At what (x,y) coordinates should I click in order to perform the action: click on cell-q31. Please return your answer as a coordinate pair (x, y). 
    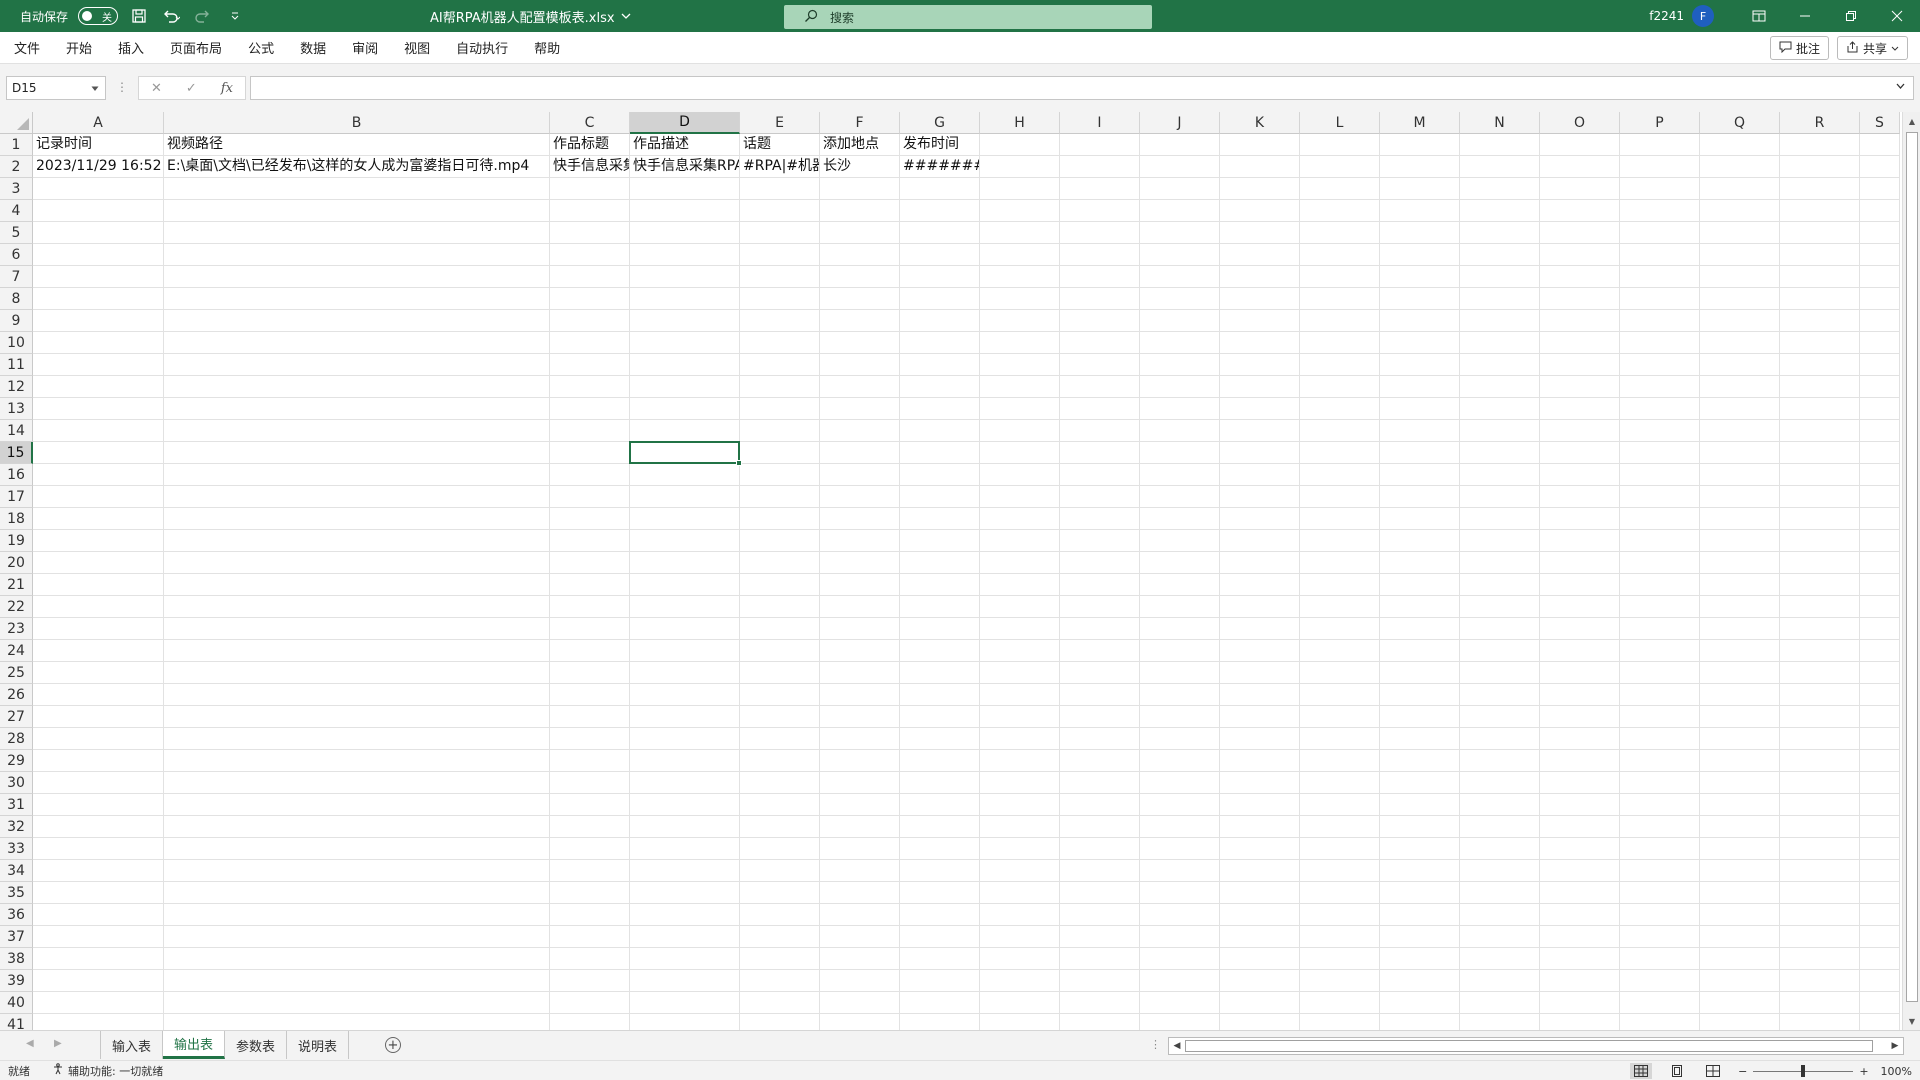
    Looking at the image, I should click on (1740, 805).